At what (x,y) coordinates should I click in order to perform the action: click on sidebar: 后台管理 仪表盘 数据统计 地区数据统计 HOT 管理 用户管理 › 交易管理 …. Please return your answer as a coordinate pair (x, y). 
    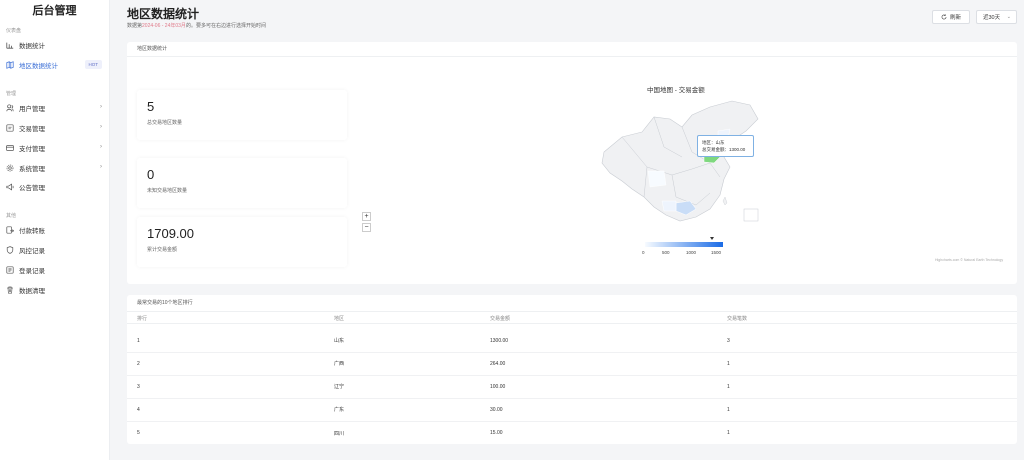
    Looking at the image, I should click on (55, 230).